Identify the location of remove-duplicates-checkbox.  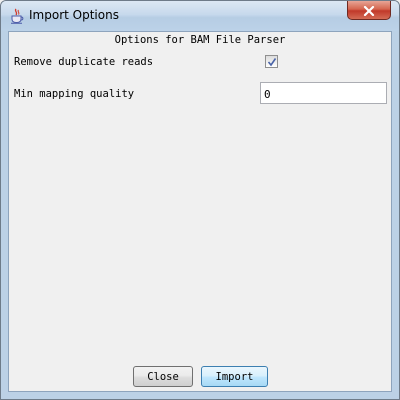
(271, 61).